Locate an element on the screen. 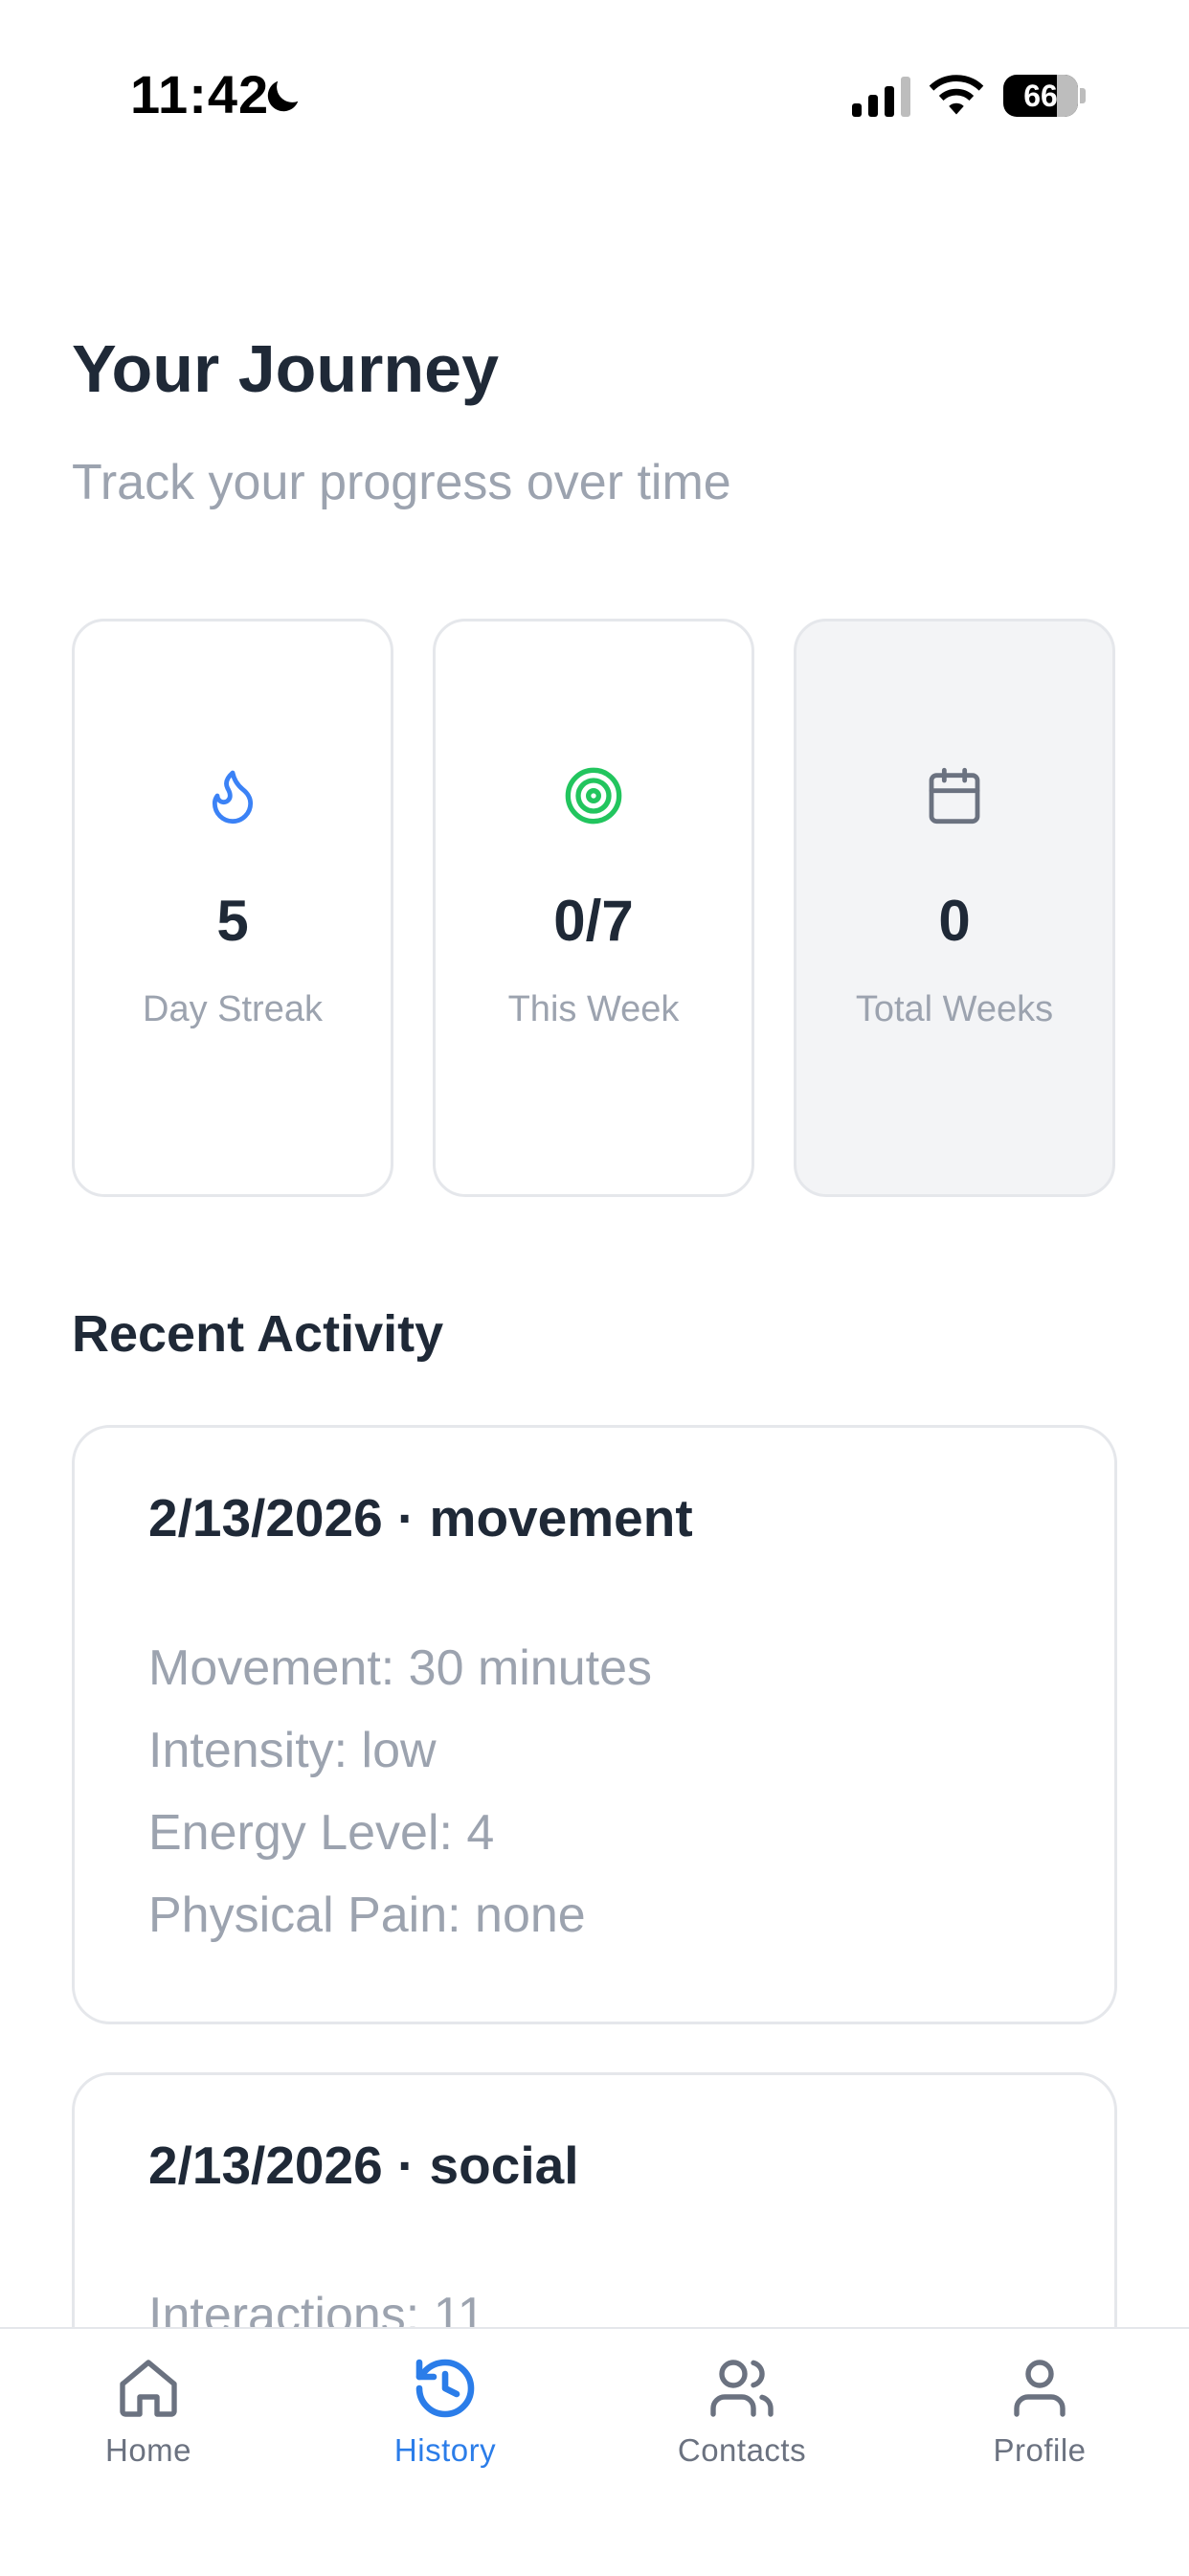 The image size is (1189, 2576). activity-card-title: 2/13/2026 · movement is located at coordinates (420, 1518).